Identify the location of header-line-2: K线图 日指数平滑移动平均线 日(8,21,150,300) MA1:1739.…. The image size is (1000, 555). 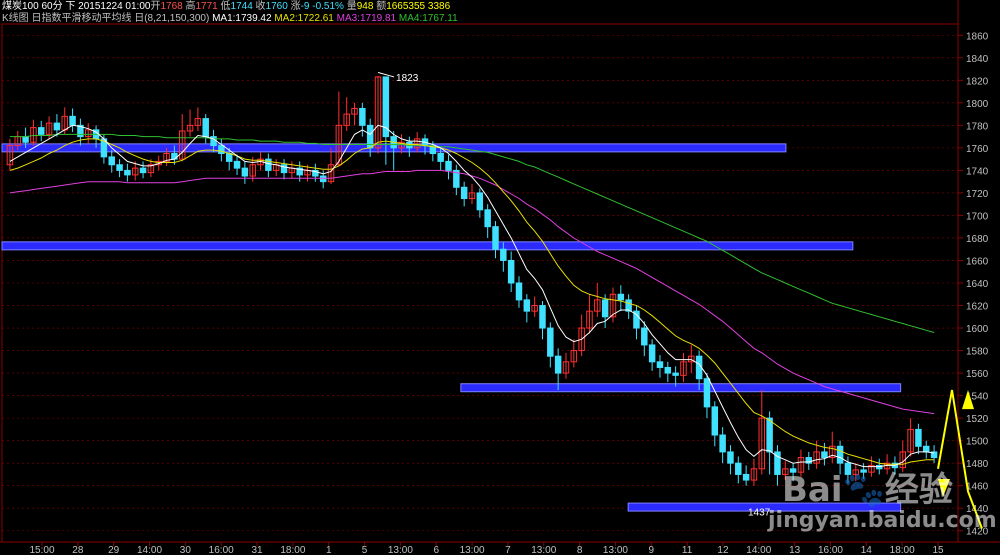
(230, 19).